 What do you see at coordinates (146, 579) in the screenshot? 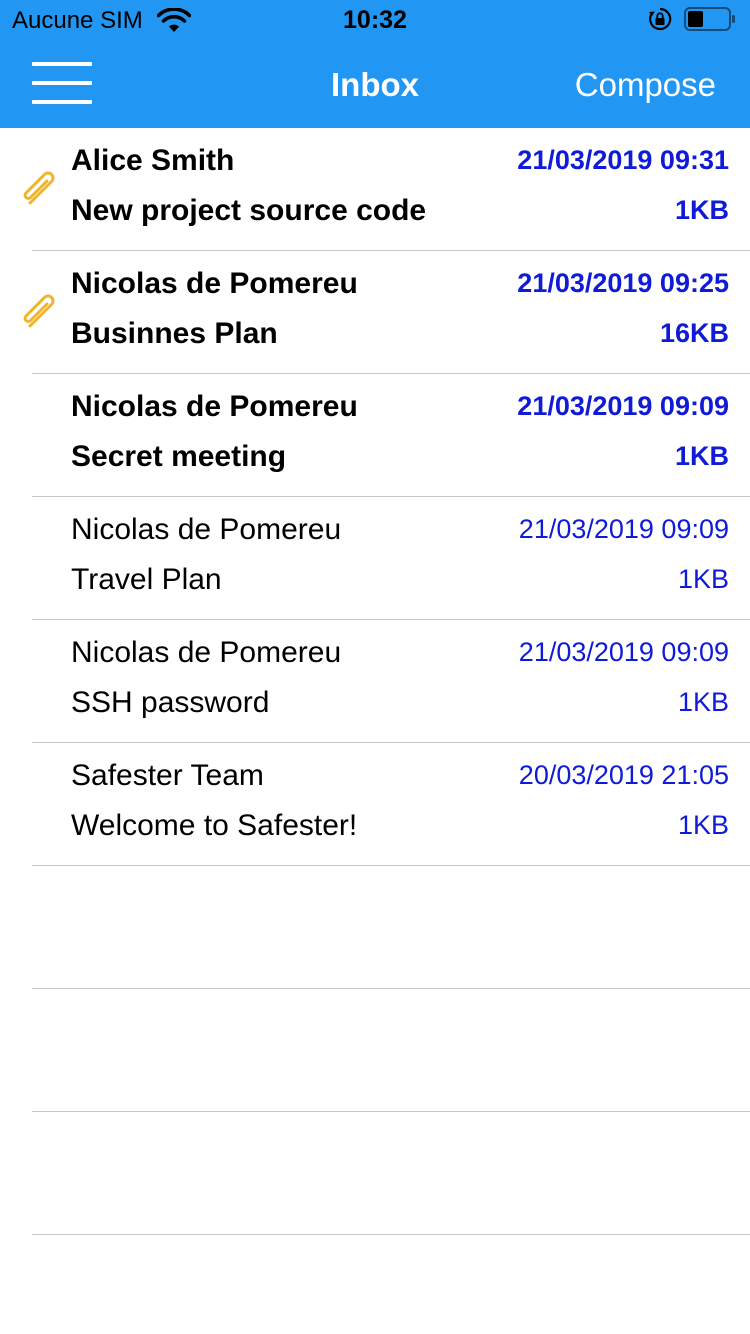
I see `message-subject: Travel Plan` at bounding box center [146, 579].